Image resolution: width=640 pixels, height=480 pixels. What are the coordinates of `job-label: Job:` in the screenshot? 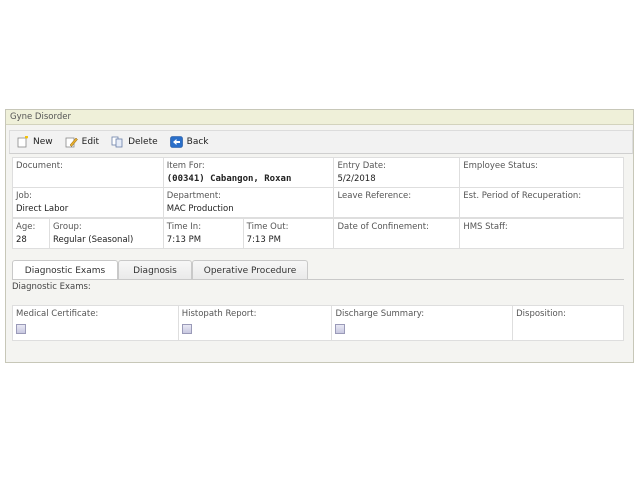 It's located at (24, 196).